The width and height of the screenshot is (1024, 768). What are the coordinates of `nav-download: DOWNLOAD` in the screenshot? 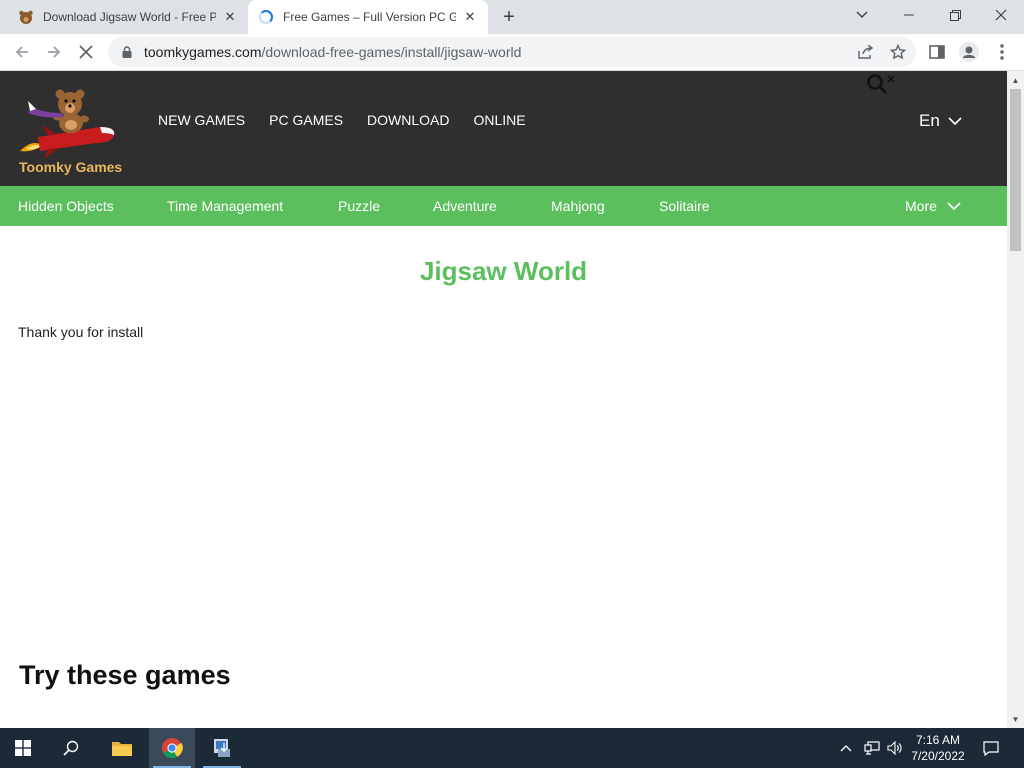 It's located at (408, 120).